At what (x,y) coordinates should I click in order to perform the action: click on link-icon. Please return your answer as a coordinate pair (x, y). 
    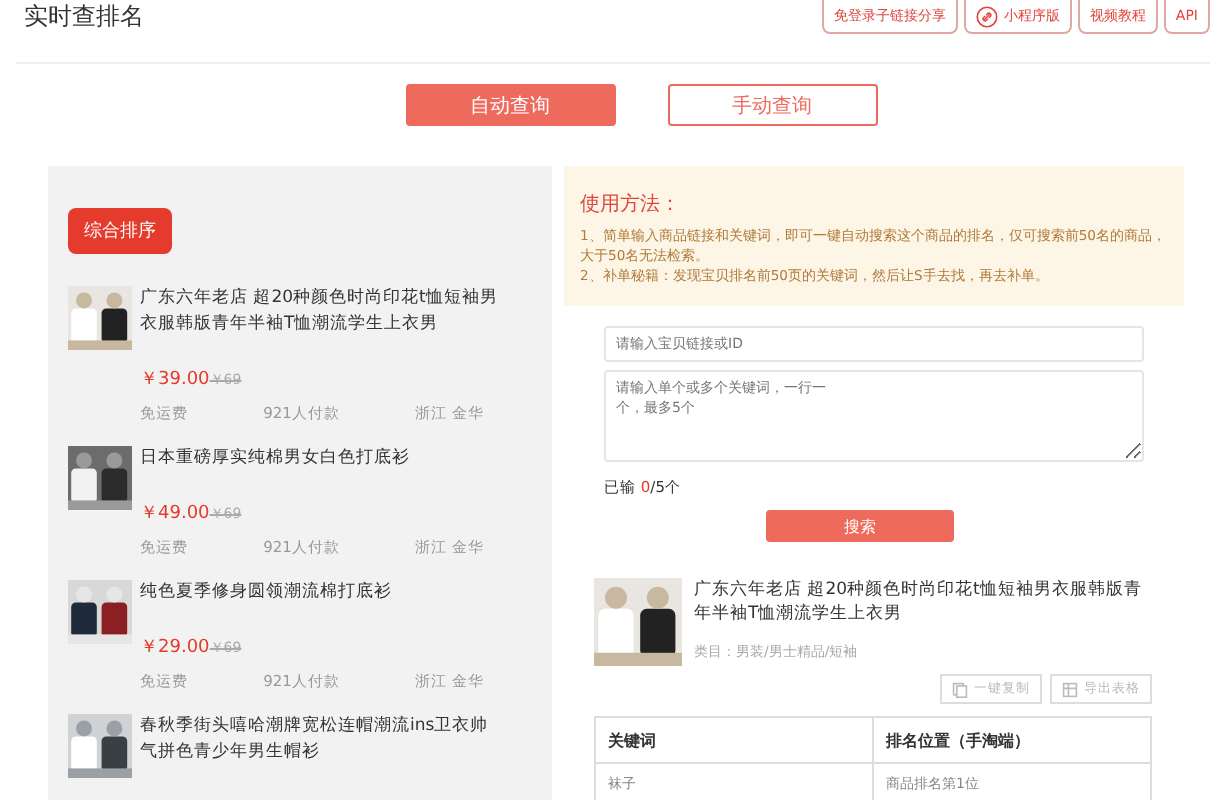
    Looking at the image, I should click on (986, 16).